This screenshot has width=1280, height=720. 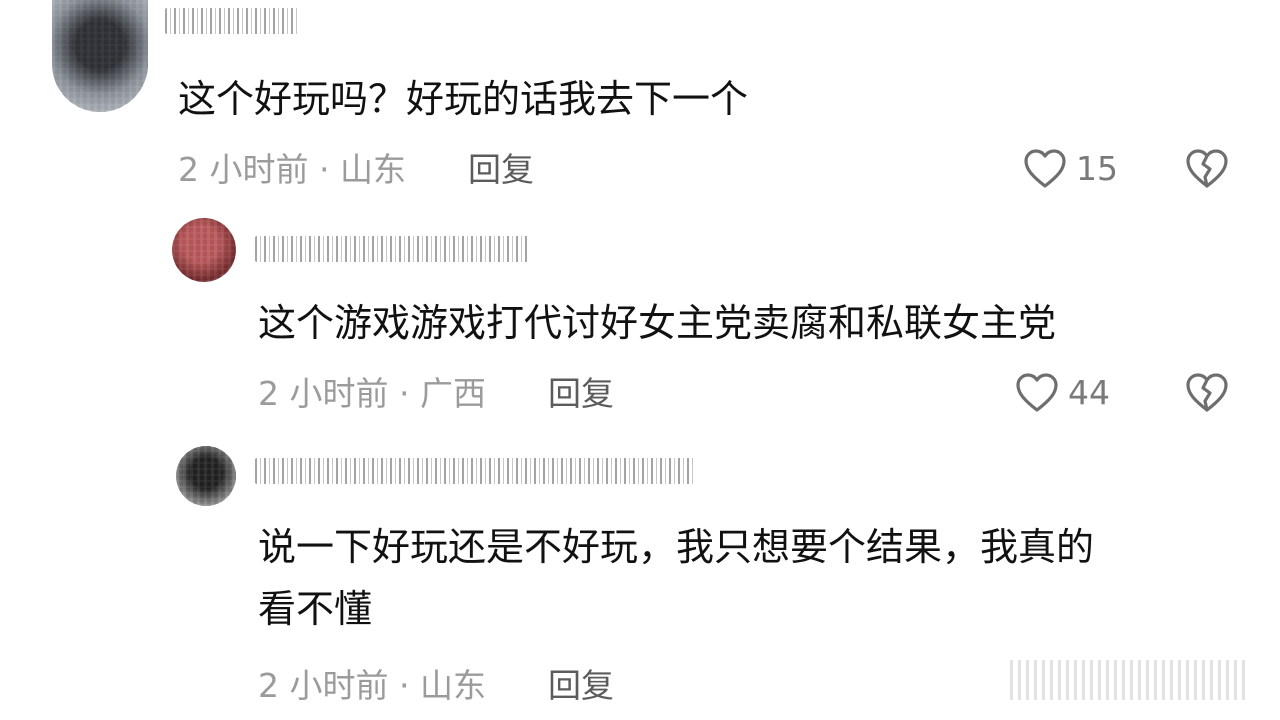 What do you see at coordinates (372, 393) in the screenshot?
I see `comment-time-location: 2 小时前 · 广西` at bounding box center [372, 393].